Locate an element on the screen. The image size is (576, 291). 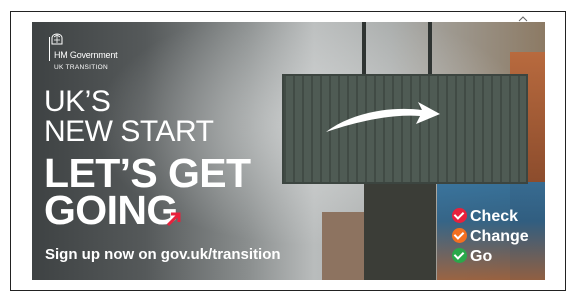
diagonal-arrow-icon is located at coordinates (173, 219).